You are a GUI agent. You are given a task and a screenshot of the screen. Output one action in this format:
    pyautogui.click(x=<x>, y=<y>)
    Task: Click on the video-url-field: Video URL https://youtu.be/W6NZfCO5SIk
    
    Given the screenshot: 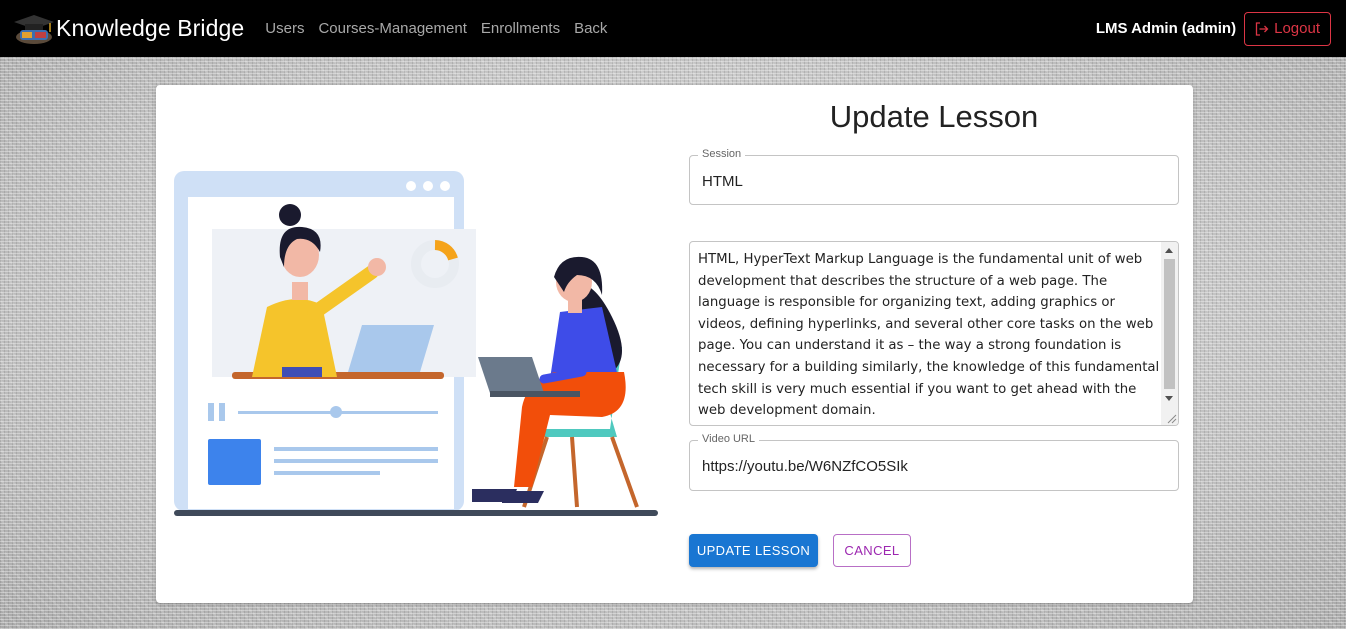 What is the action you would take?
    pyautogui.click(x=934, y=462)
    